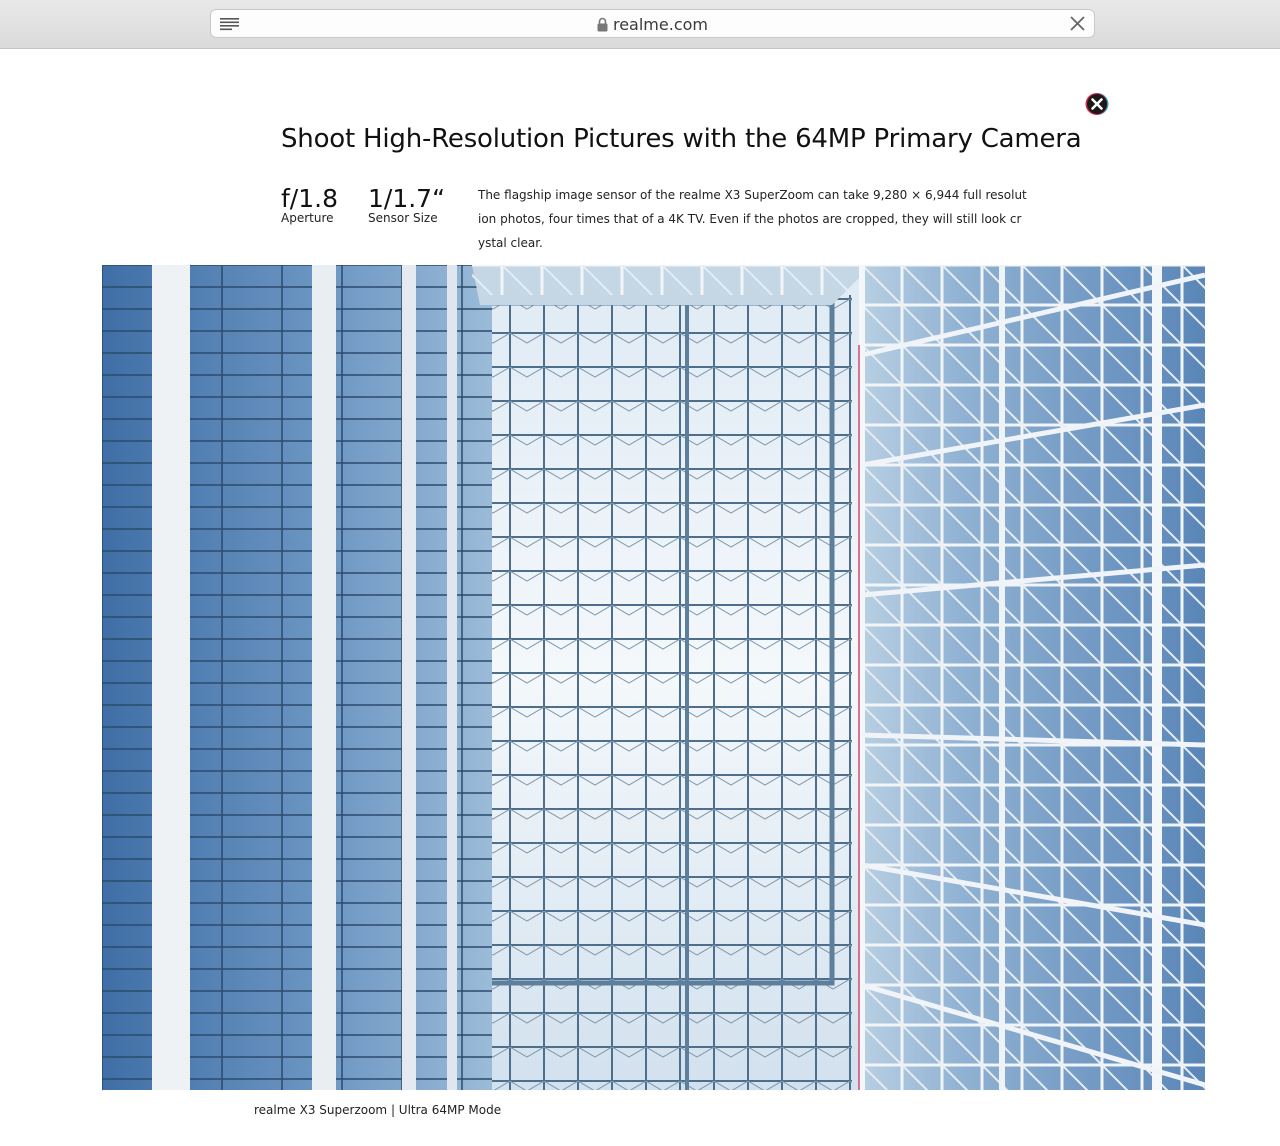  What do you see at coordinates (309, 198) in the screenshot?
I see `spec-value: f/1.8` at bounding box center [309, 198].